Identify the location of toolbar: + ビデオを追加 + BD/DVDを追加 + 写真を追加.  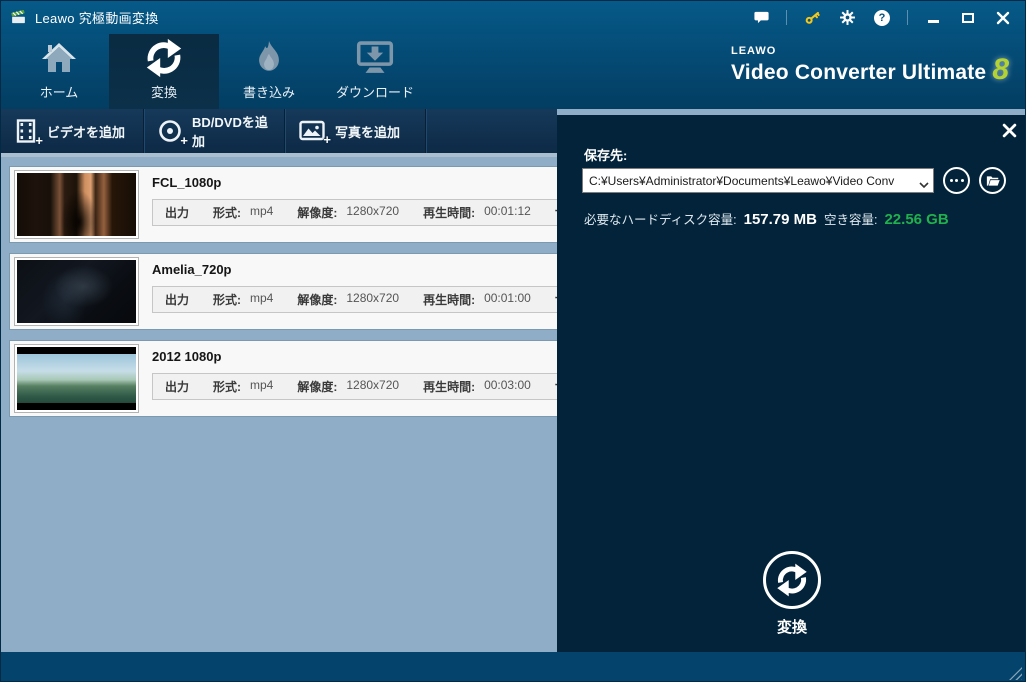
(279, 131).